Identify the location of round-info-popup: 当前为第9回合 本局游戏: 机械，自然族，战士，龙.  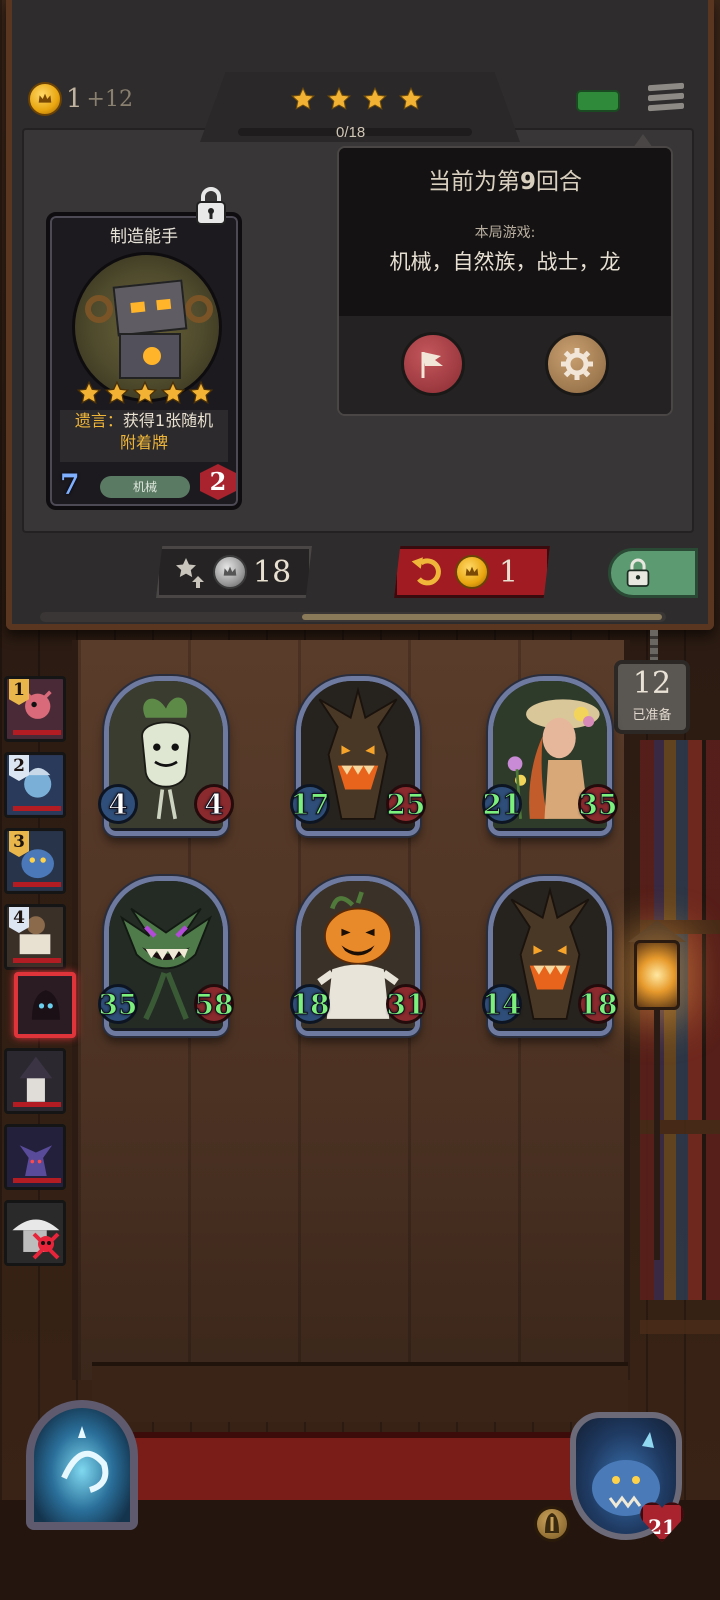
(505, 275).